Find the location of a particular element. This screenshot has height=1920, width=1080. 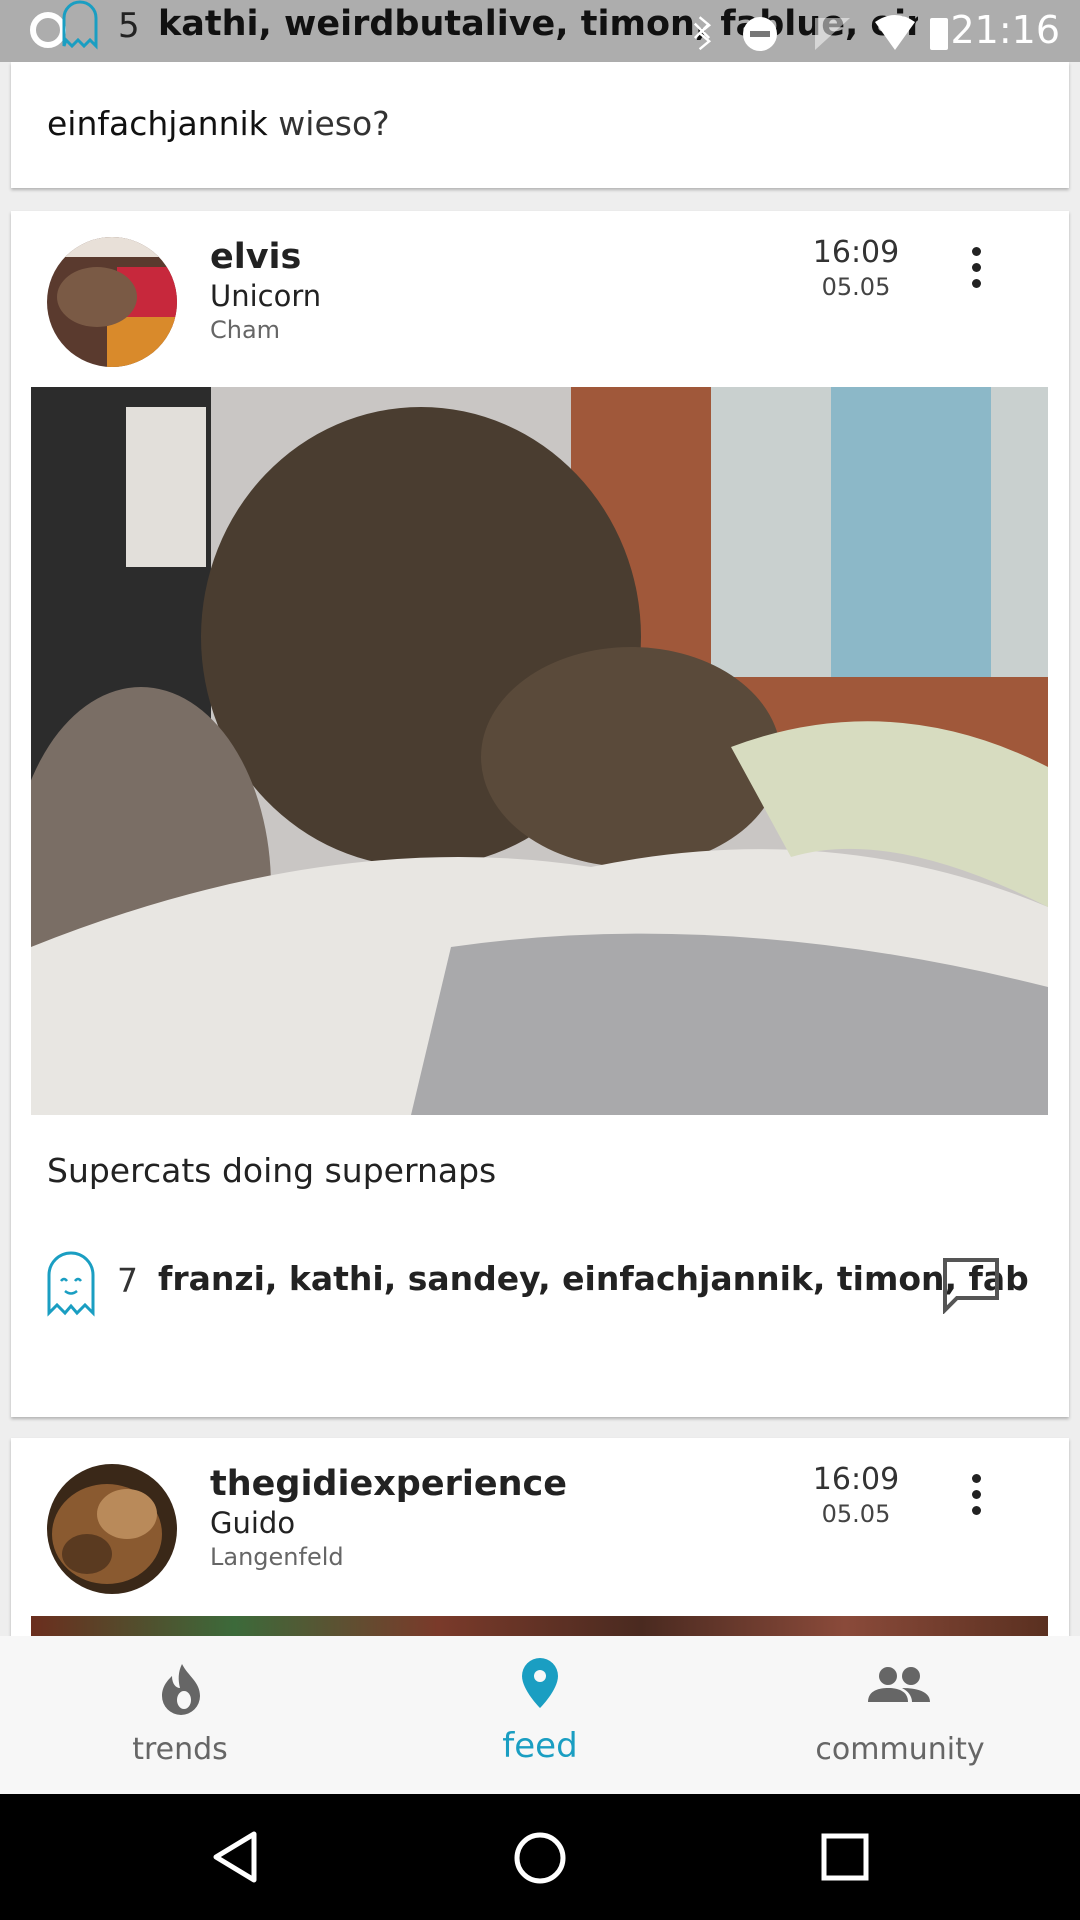

post-location: Cham is located at coordinates (245, 330).